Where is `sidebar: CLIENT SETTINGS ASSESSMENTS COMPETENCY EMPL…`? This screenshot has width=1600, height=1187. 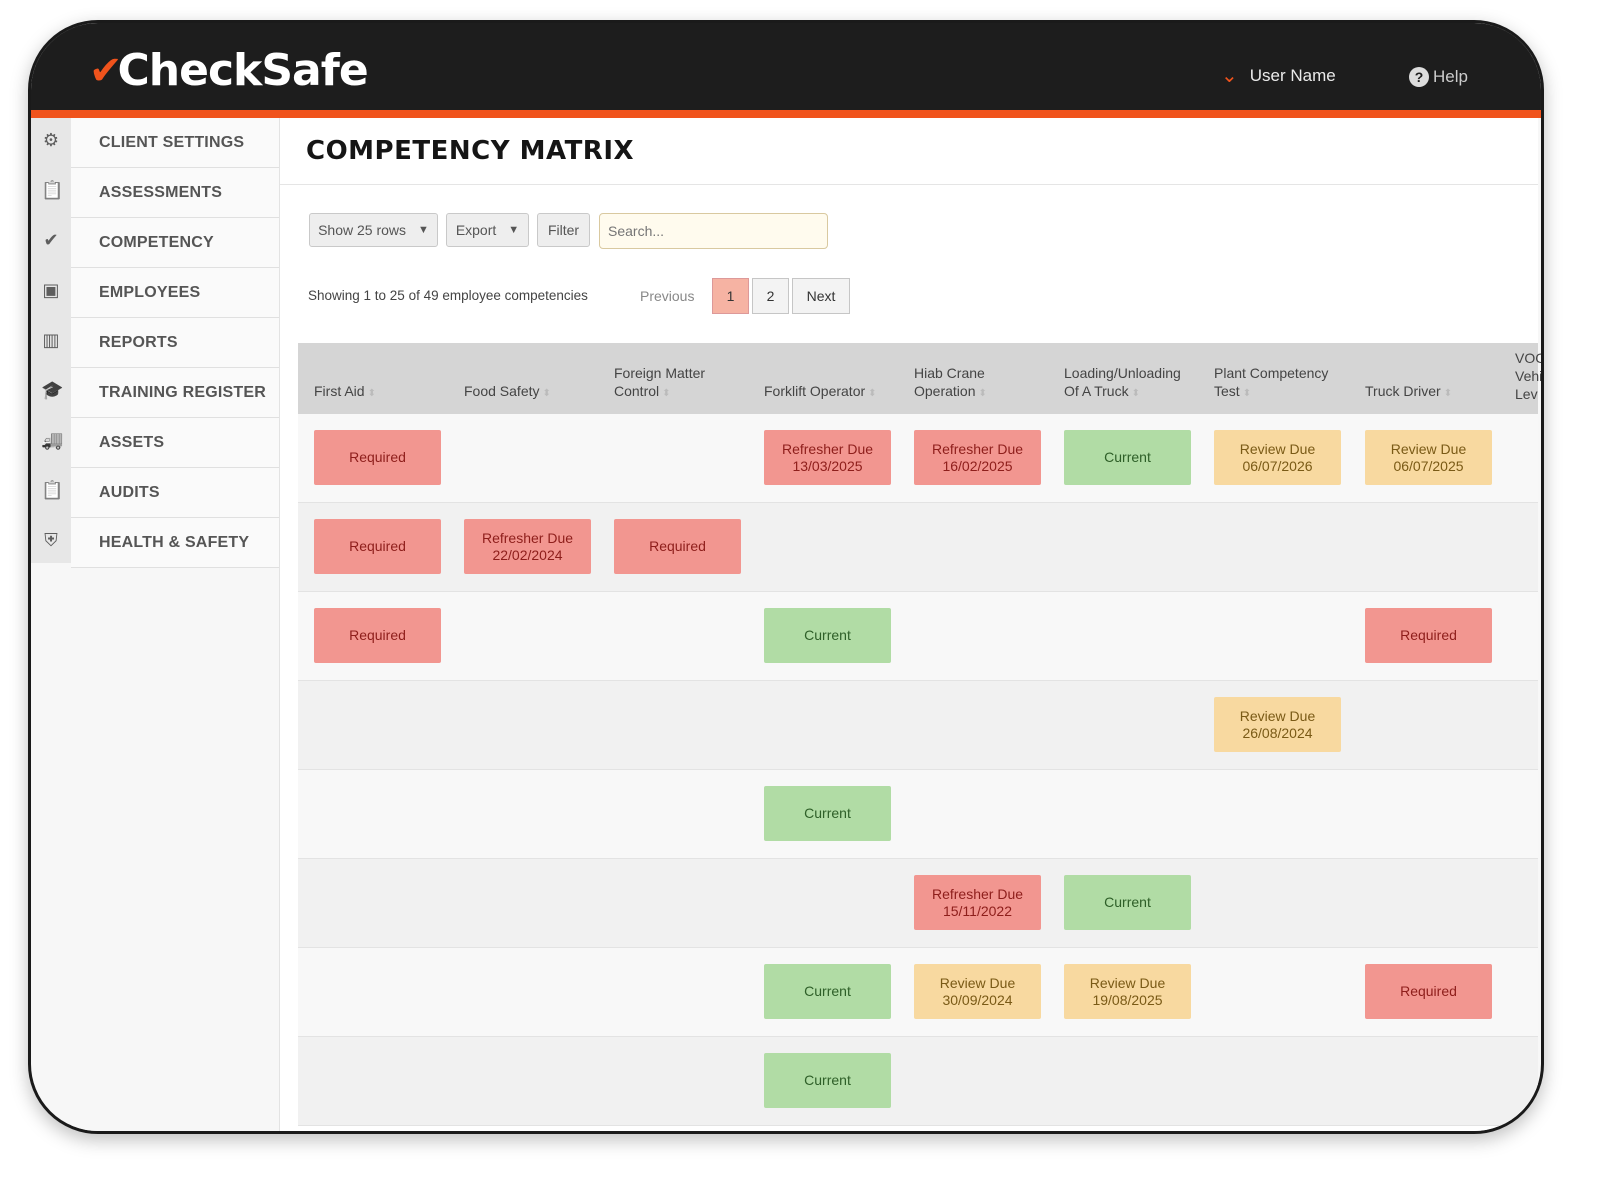 sidebar: CLIENT SETTINGS ASSESSMENTS COMPETENCY EMPL… is located at coordinates (175, 624).